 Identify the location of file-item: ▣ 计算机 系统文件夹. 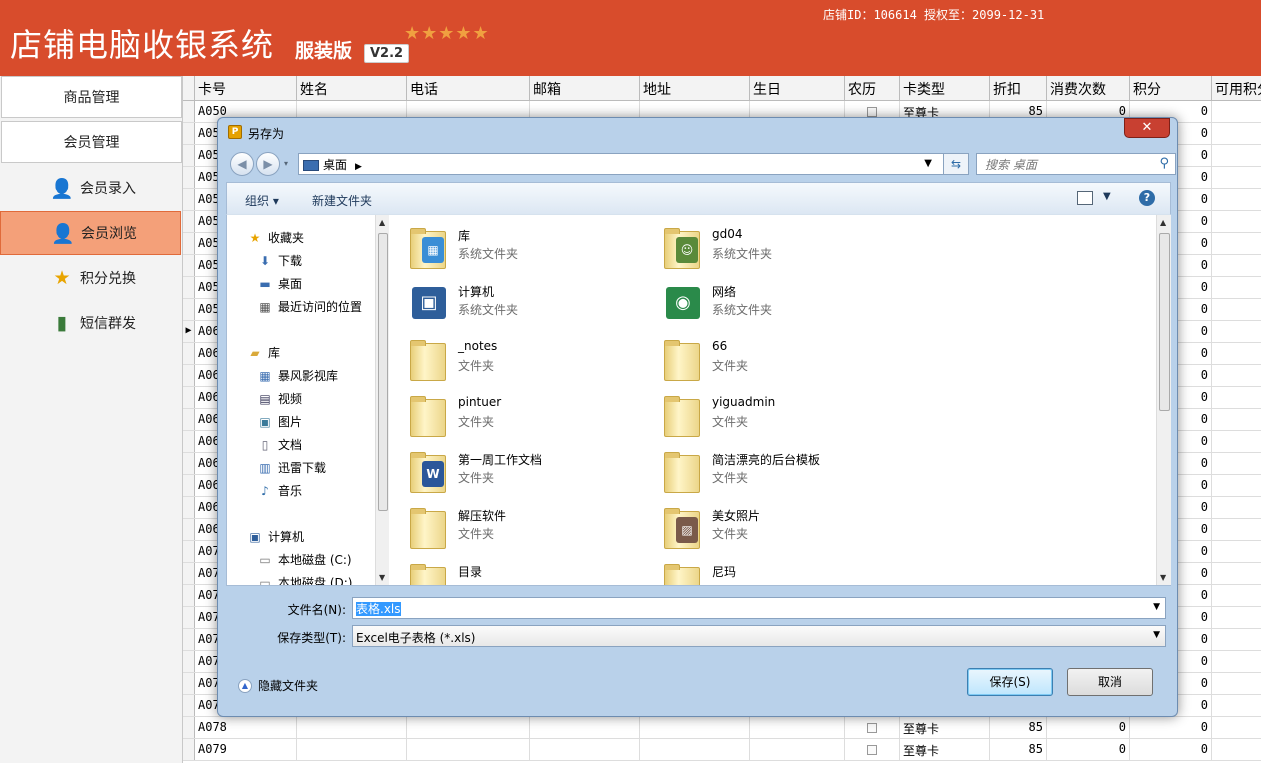
(526, 303).